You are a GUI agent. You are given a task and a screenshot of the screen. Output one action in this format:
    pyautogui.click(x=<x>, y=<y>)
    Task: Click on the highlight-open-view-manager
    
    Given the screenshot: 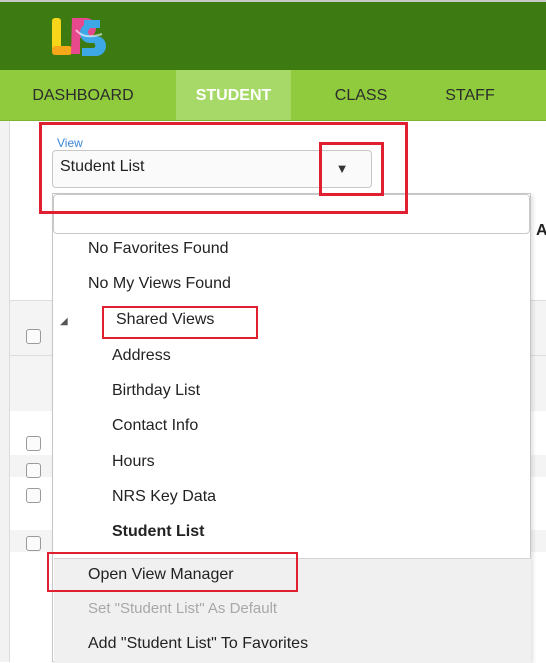 What is the action you would take?
    pyautogui.click(x=172, y=572)
    